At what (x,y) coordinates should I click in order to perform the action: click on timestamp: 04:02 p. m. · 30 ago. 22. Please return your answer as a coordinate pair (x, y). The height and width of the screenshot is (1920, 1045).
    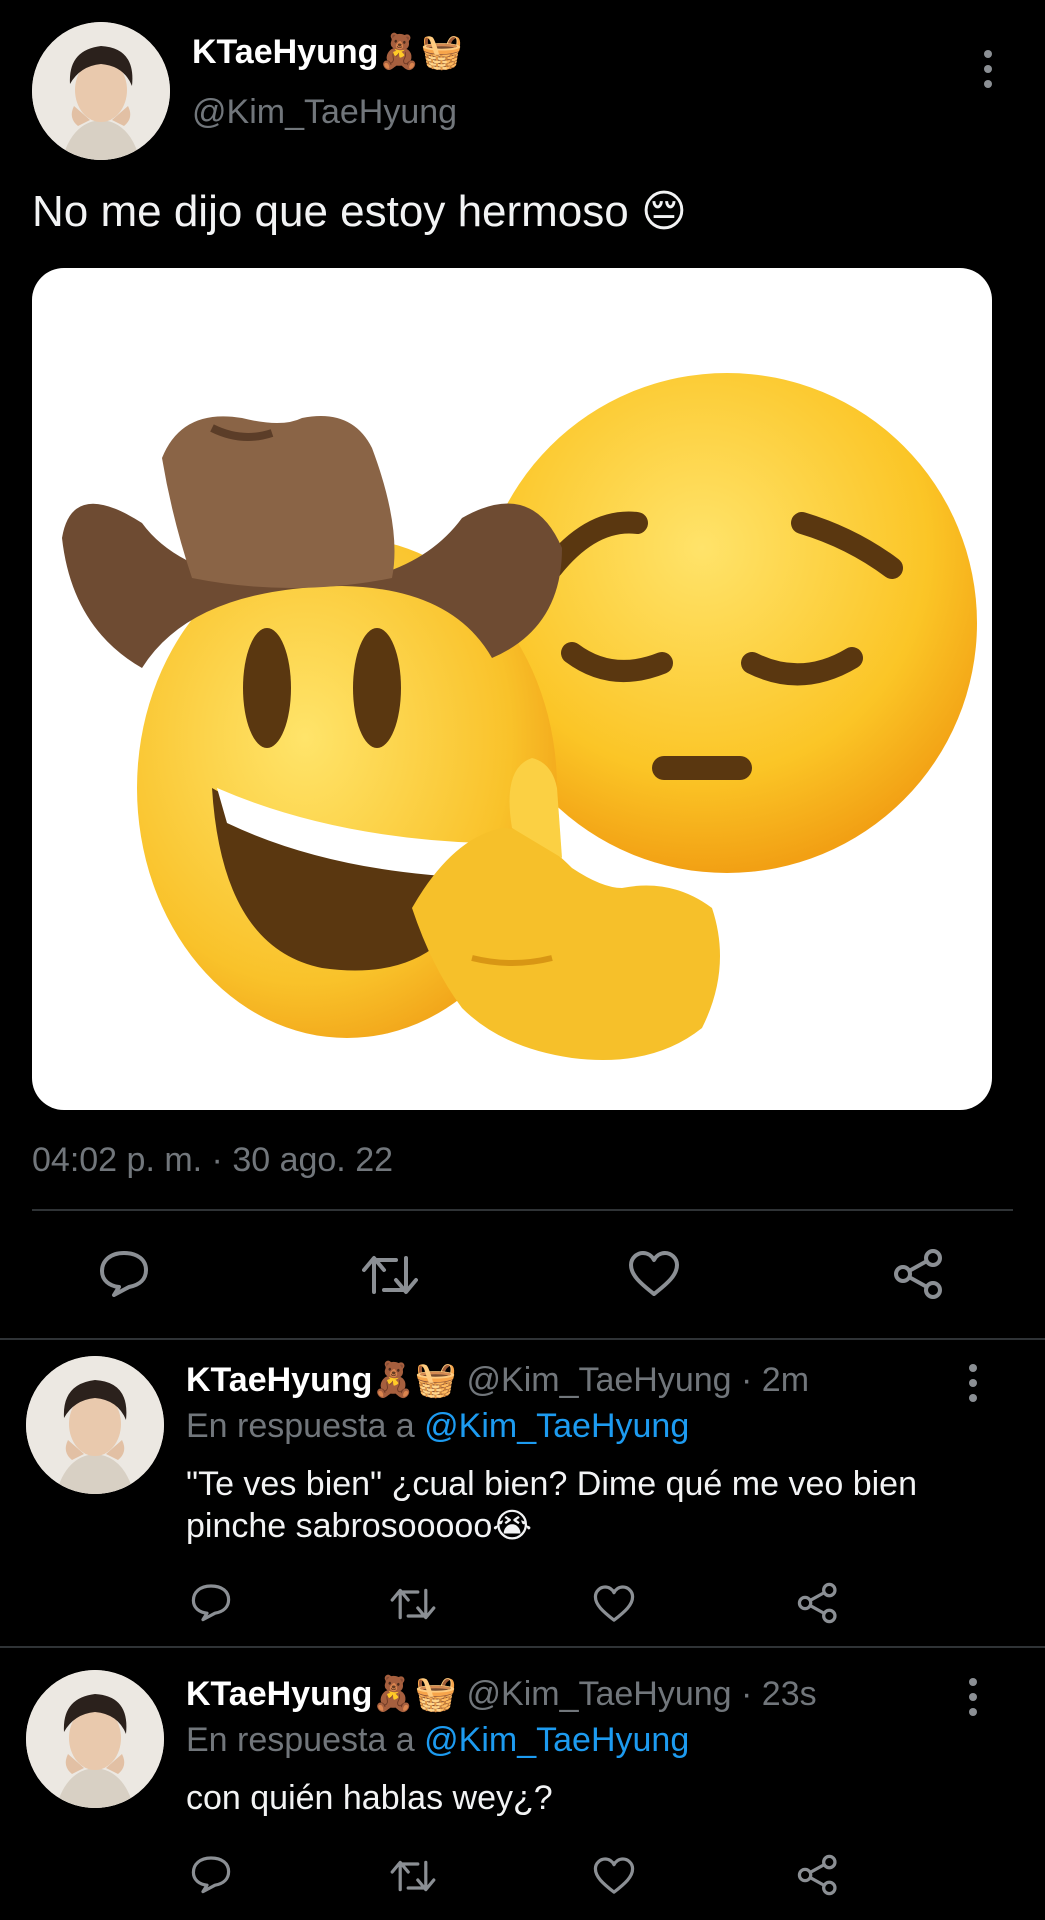
    Looking at the image, I should click on (213, 1160).